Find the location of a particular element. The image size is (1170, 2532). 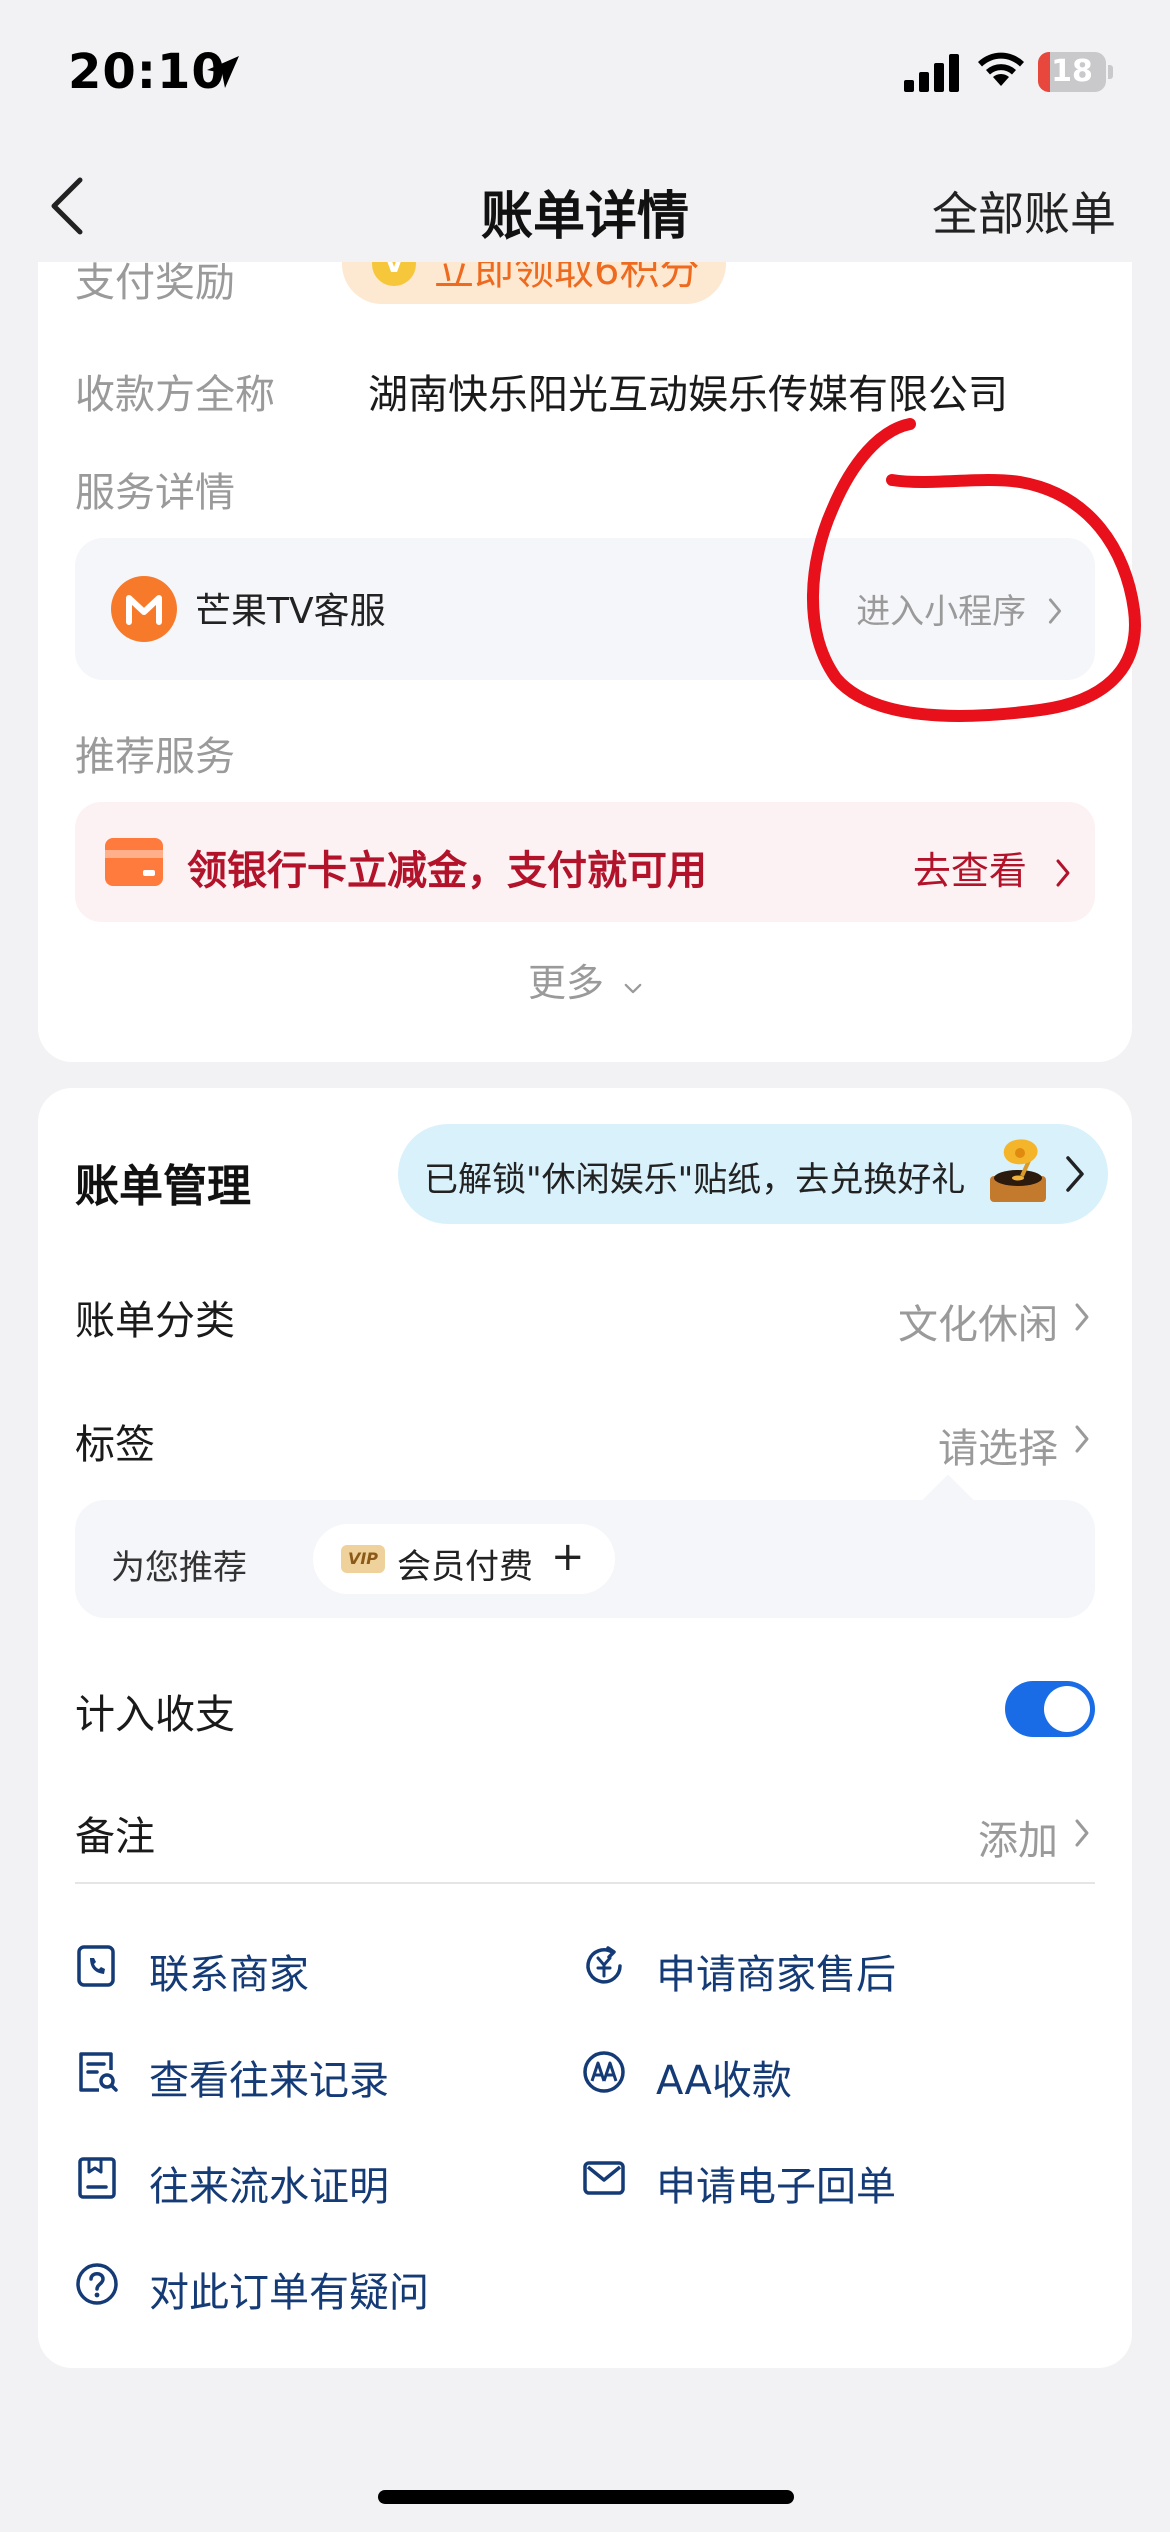

aa-icon is located at coordinates (604, 2072).